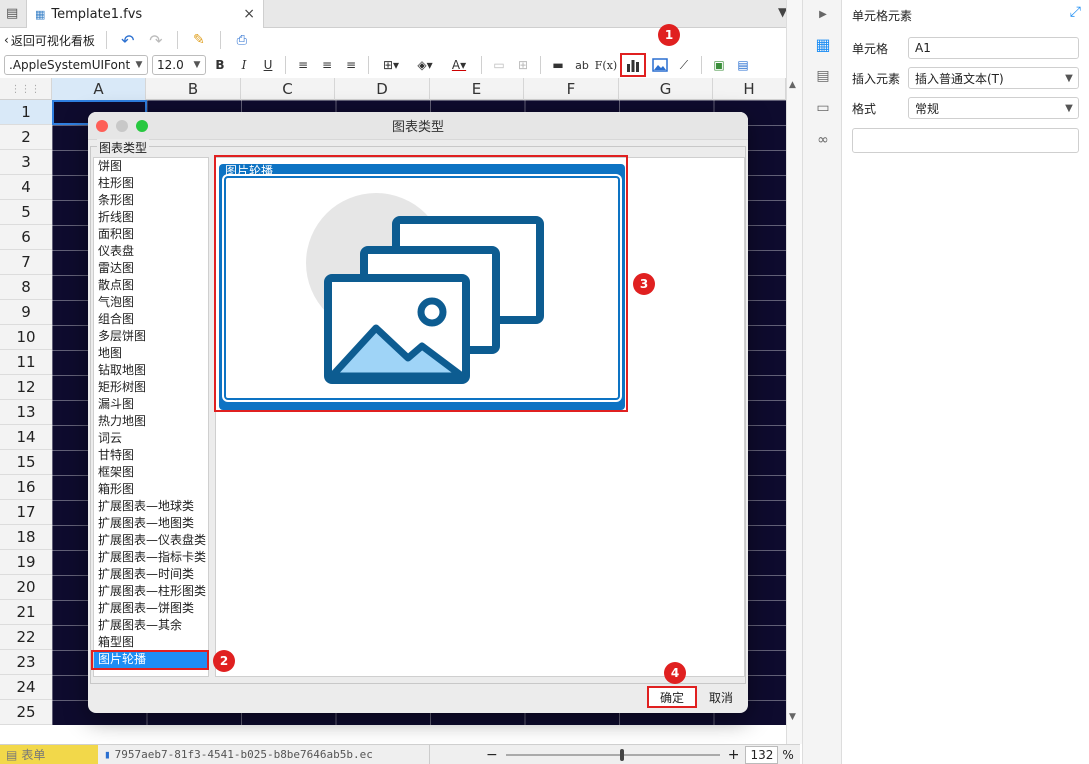 This screenshot has height=764, width=1089. What do you see at coordinates (122, 126) in the screenshot?
I see `minimize-window-icon` at bounding box center [122, 126].